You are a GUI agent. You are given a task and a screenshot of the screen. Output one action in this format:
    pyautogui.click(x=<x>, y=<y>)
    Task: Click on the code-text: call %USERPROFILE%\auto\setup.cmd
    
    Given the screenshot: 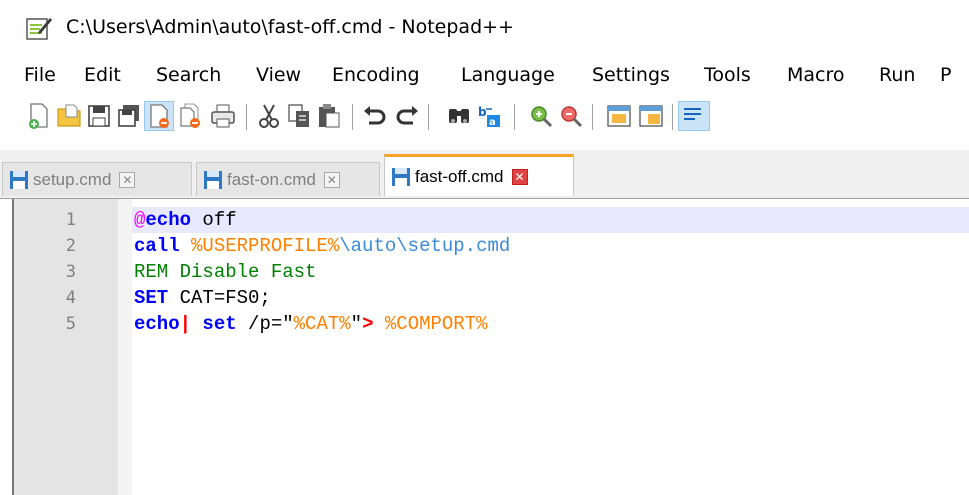 What is the action you would take?
    pyautogui.click(x=322, y=246)
    